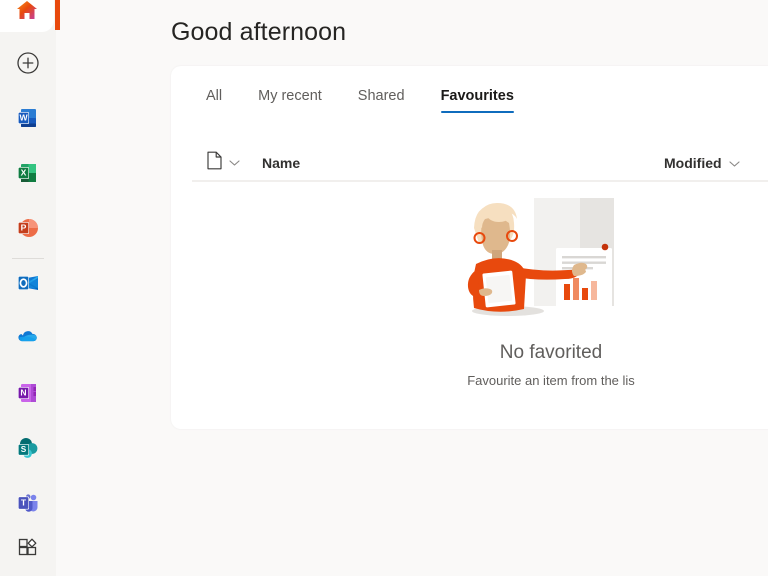  I want to click on column-header-filetype, so click(217, 163).